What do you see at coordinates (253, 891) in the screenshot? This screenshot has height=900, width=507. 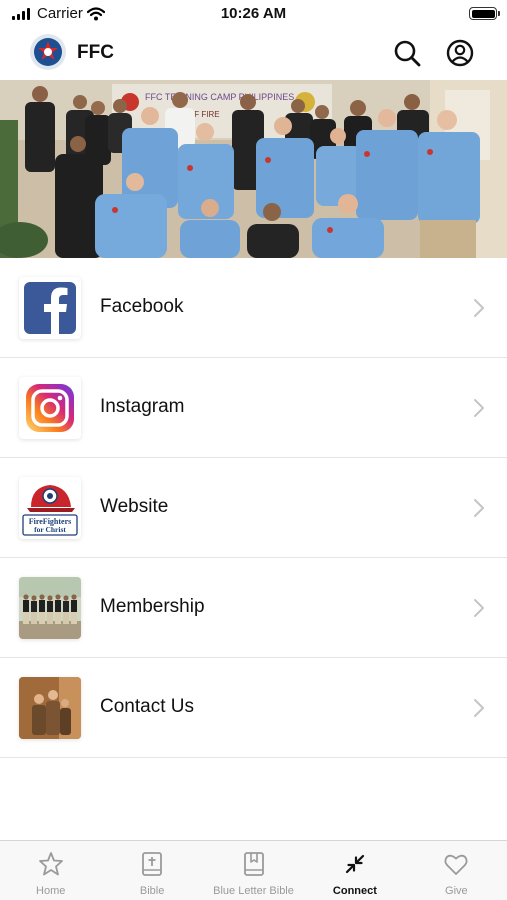 I see `tab-label: Blue Letter Bible` at bounding box center [253, 891].